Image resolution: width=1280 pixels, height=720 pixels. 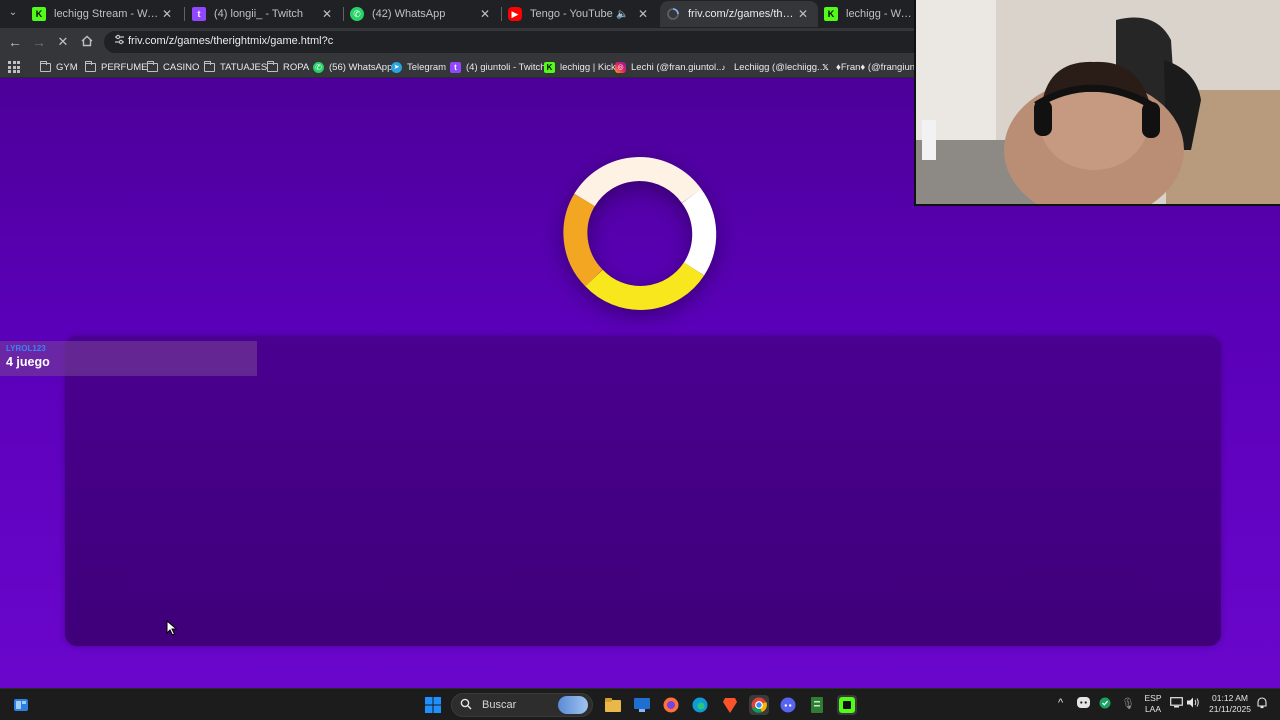 What do you see at coordinates (571, 14) in the screenshot?
I see `tab-title: Tengo - YouTube` at bounding box center [571, 14].